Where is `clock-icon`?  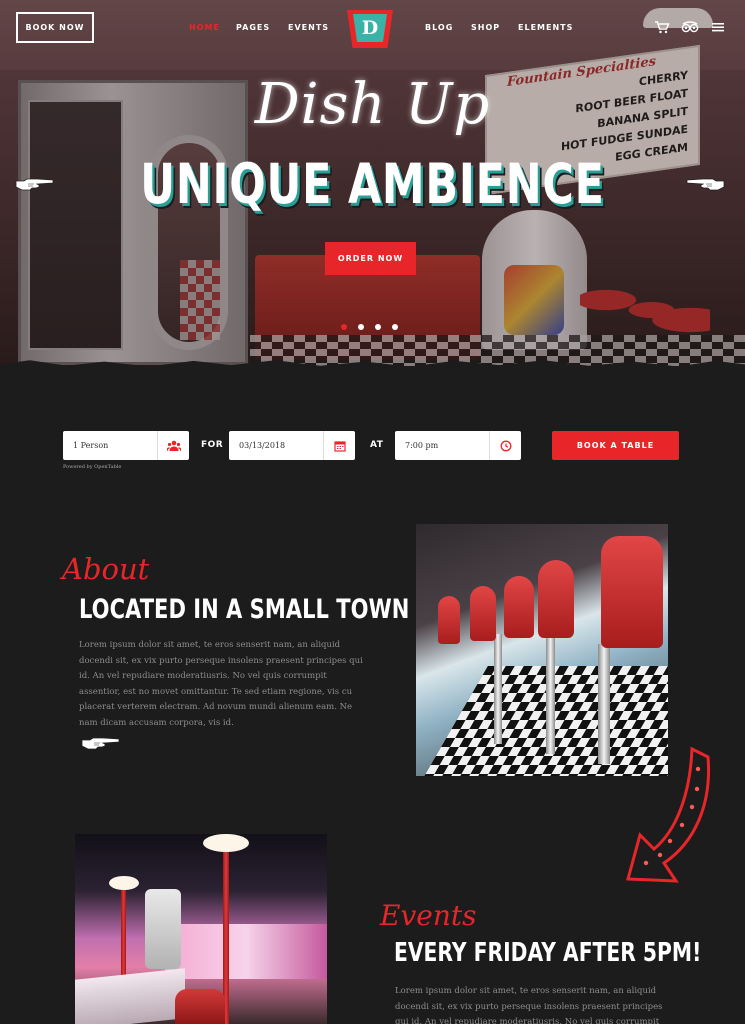 clock-icon is located at coordinates (505, 445).